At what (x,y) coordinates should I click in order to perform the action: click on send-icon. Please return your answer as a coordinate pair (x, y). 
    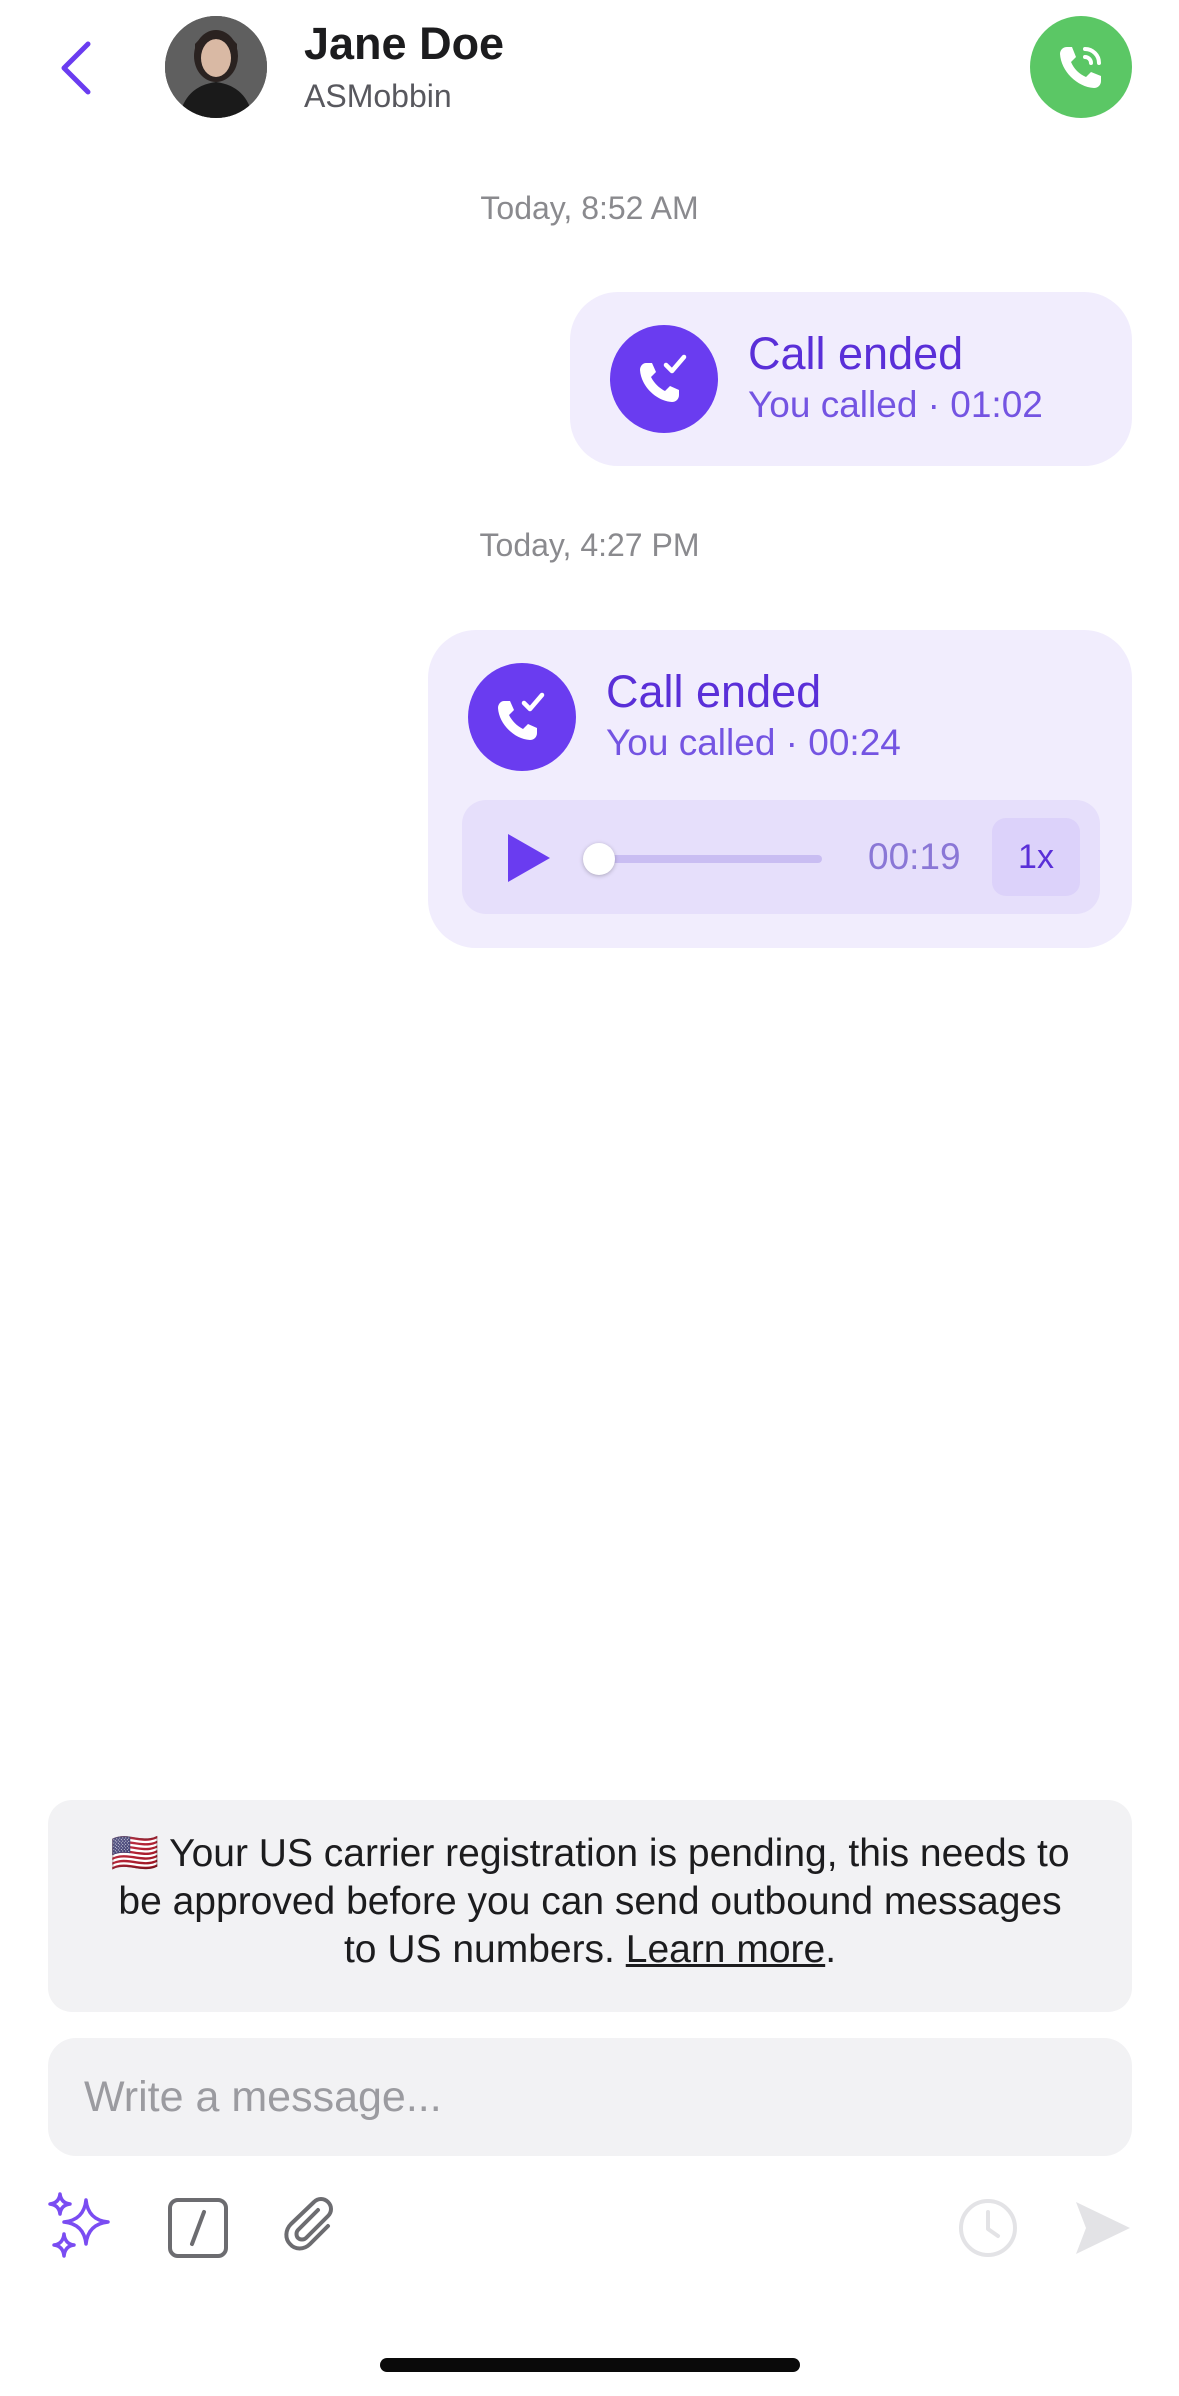
    Looking at the image, I should click on (1103, 2228).